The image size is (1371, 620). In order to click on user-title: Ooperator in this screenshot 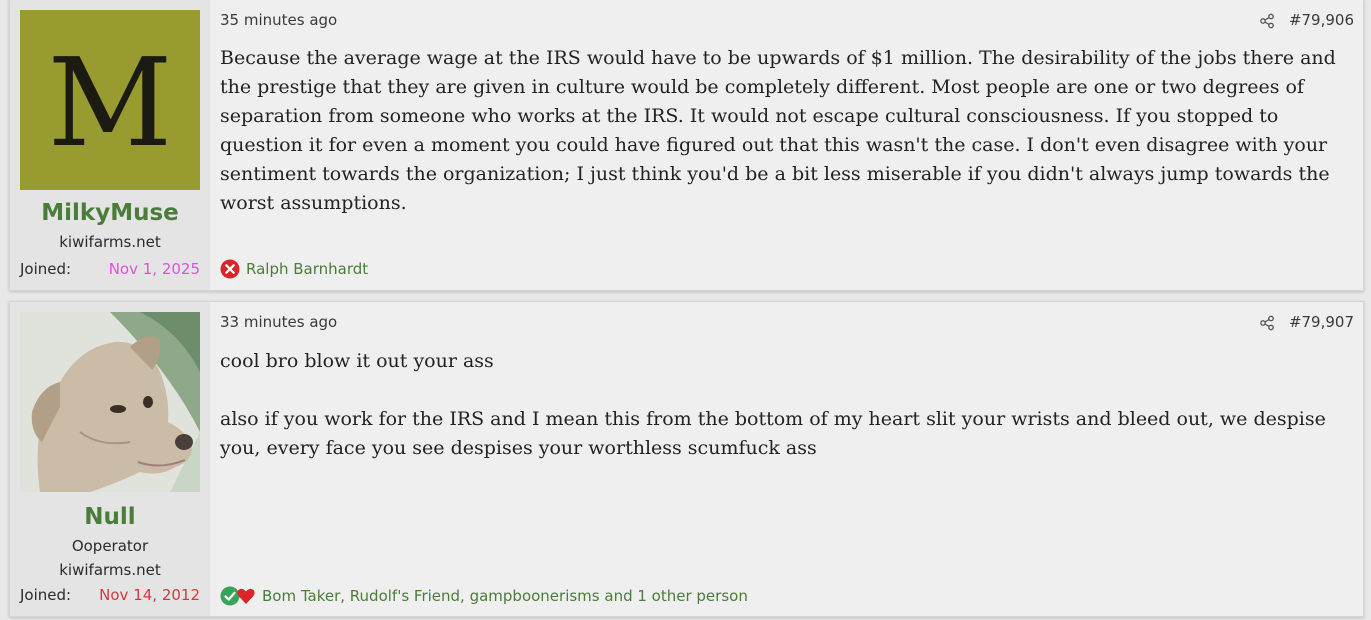, I will do `click(110, 546)`.